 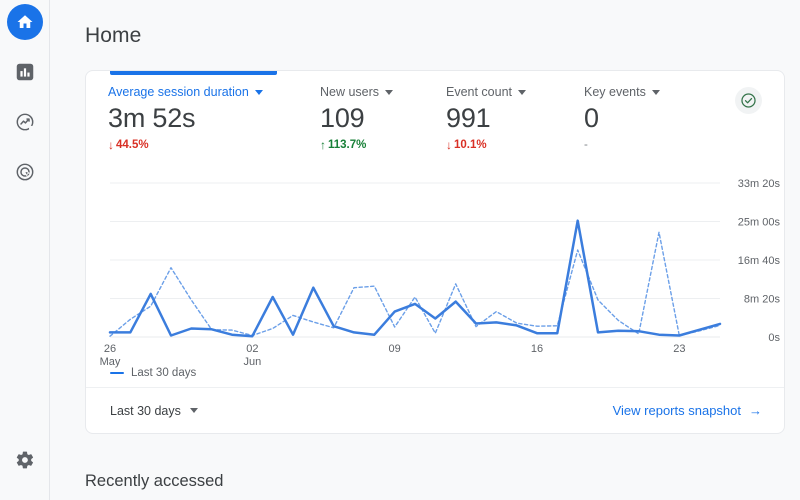 I want to click on chart-legend: Last 30 days, so click(x=153, y=373).